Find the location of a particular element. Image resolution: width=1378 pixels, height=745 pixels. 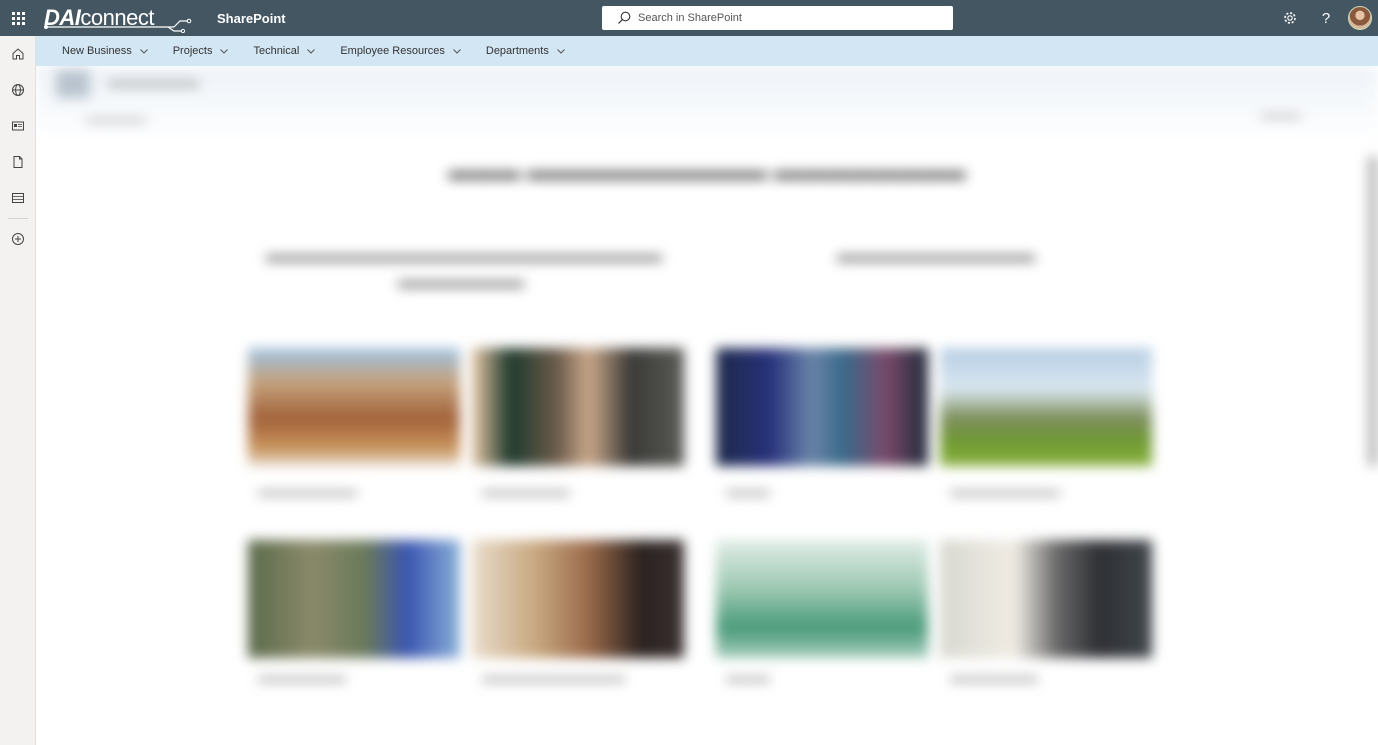

appbar-create-button is located at coordinates (18, 239).